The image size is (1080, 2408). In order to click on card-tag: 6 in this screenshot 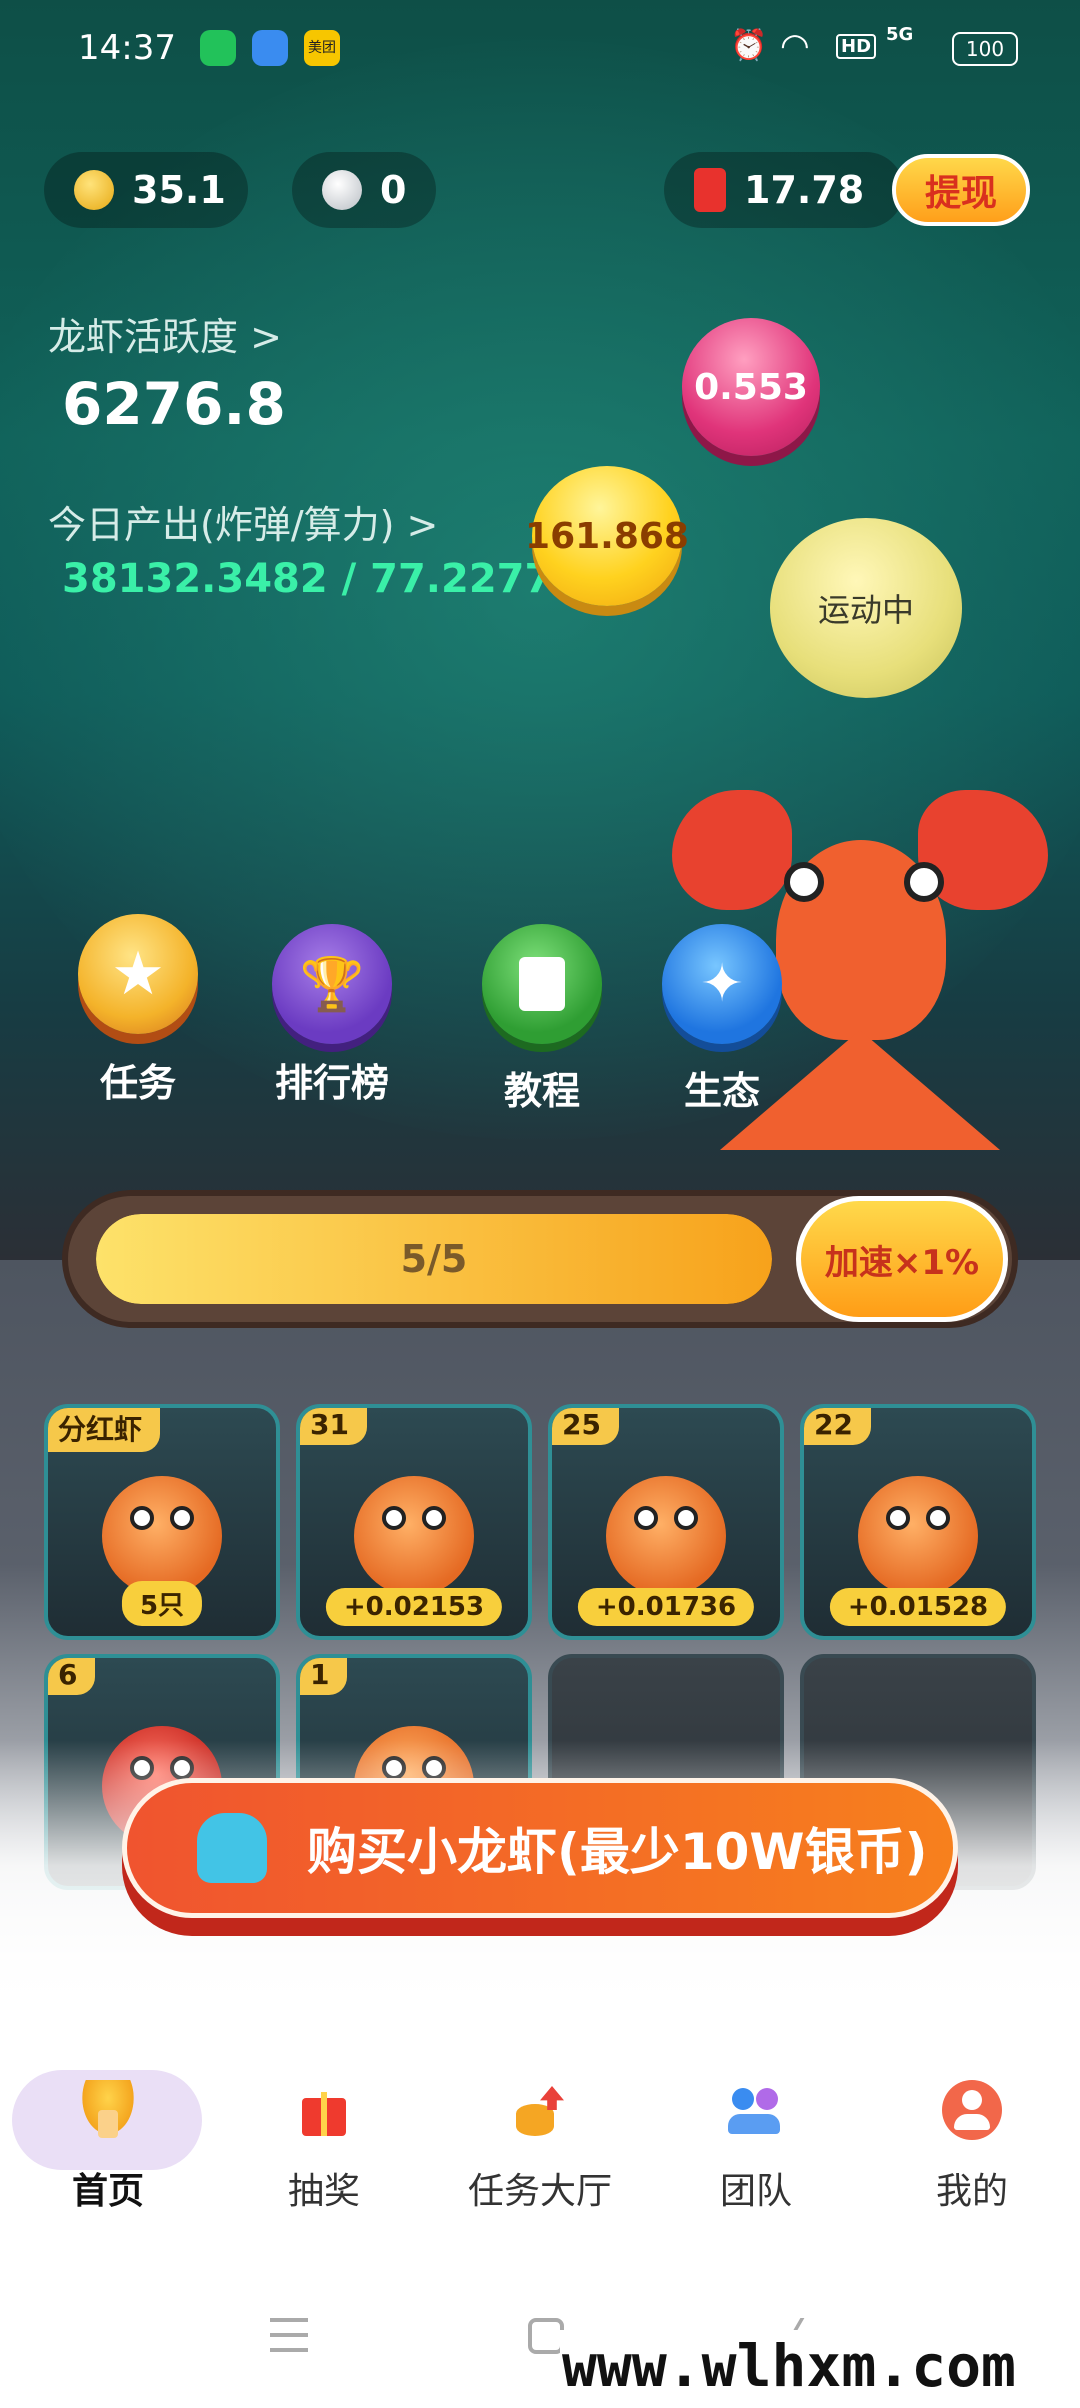, I will do `click(72, 1676)`.